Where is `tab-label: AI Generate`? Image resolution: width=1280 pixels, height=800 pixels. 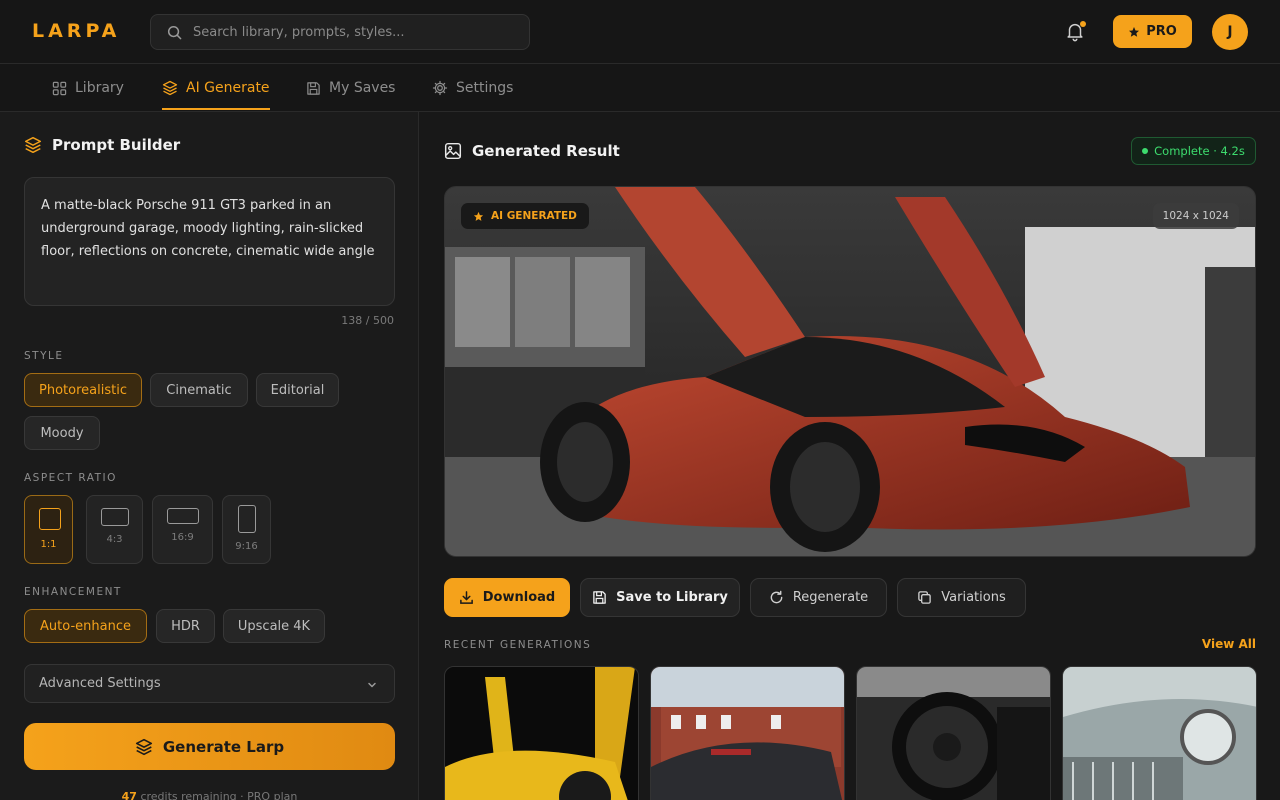 tab-label: AI Generate is located at coordinates (228, 88).